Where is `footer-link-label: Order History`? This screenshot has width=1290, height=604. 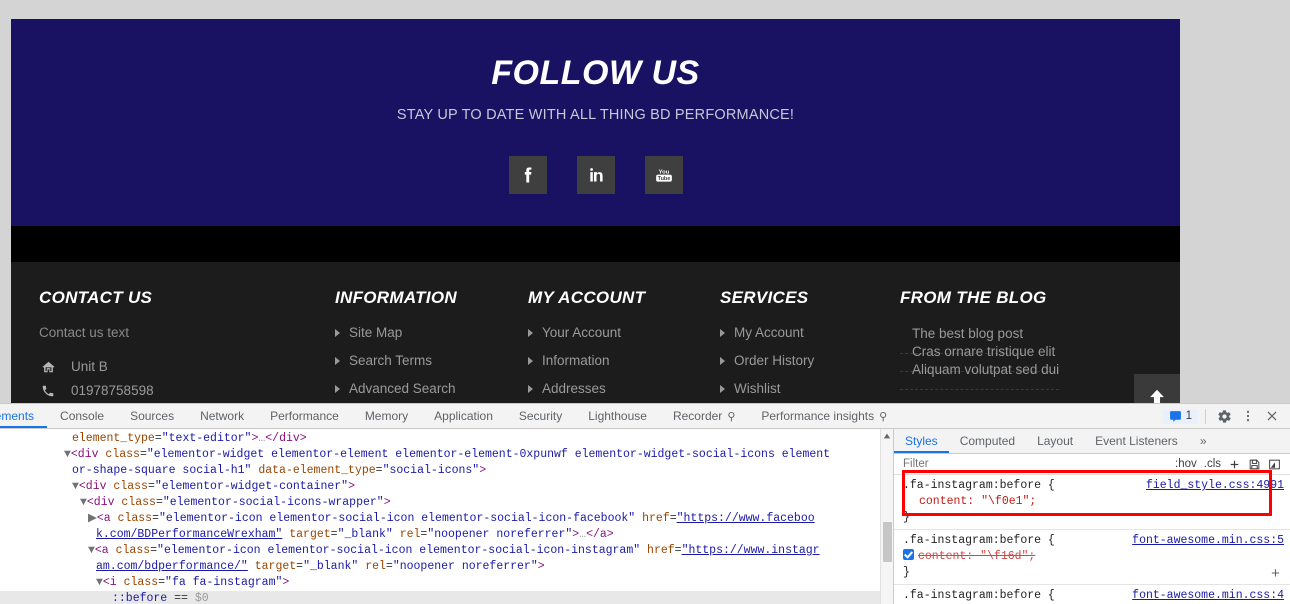
footer-link-label: Order History is located at coordinates (774, 360).